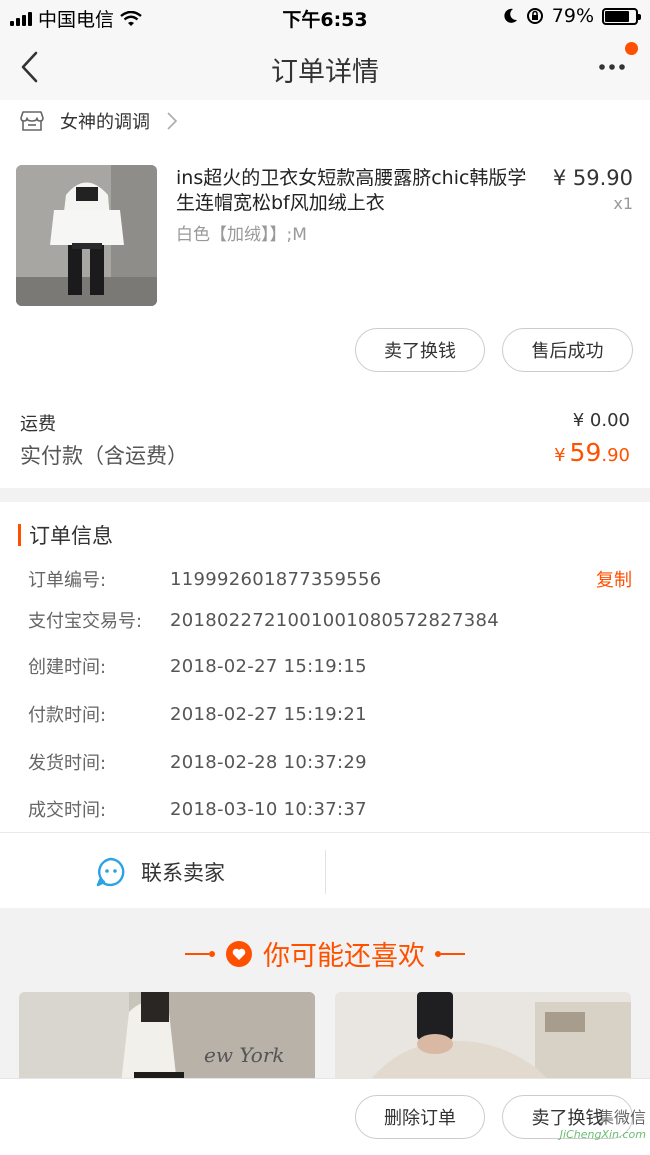 The height and width of the screenshot is (1155, 650). What do you see at coordinates (172, 121) in the screenshot?
I see `chevron-right-icon` at bounding box center [172, 121].